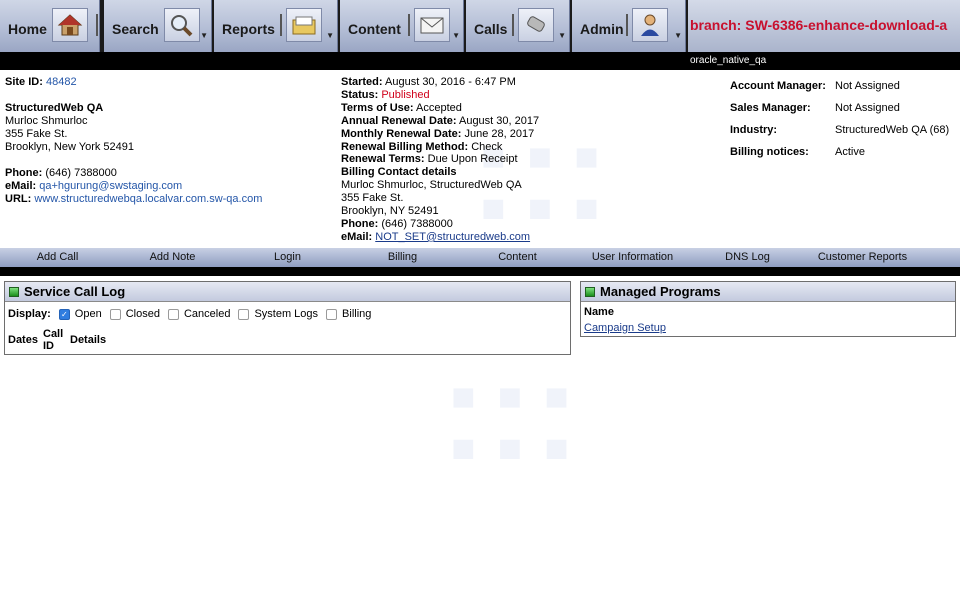 The image size is (960, 614). Describe the element at coordinates (778, 86) in the screenshot. I see `account-manager-label: Account Manager:` at that location.